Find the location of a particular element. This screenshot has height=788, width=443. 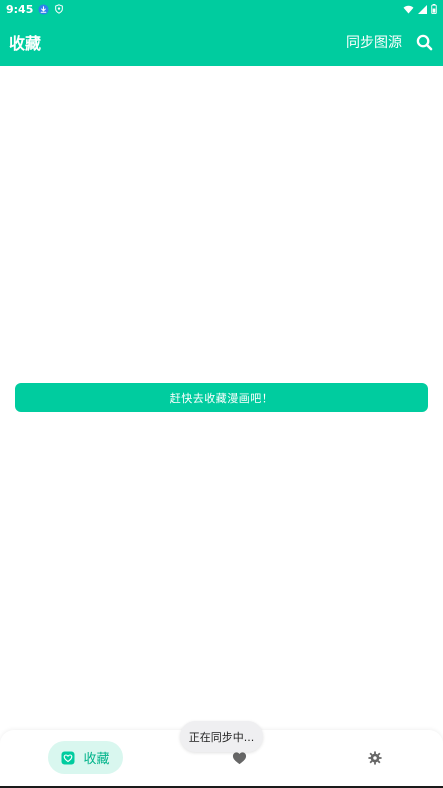

signal-icon is located at coordinates (422, 9).